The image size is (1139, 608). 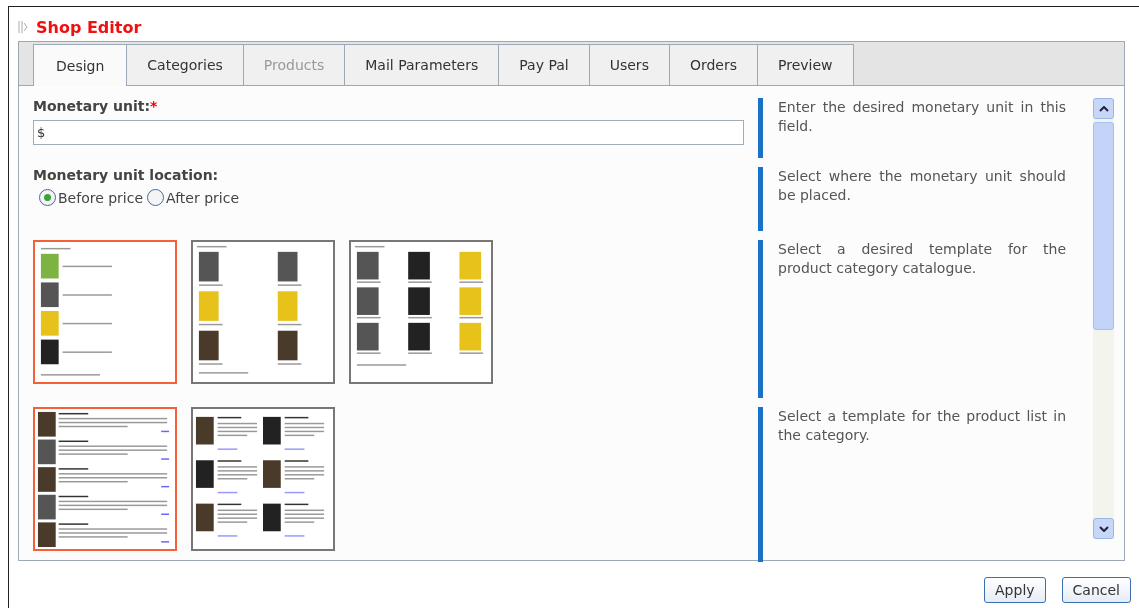 What do you see at coordinates (89, 27) in the screenshot?
I see `window-title: Shop Editor` at bounding box center [89, 27].